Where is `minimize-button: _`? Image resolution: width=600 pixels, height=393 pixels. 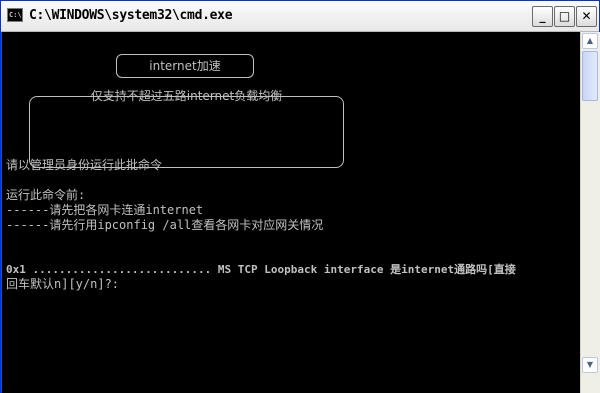 minimize-button: _ is located at coordinates (542, 16).